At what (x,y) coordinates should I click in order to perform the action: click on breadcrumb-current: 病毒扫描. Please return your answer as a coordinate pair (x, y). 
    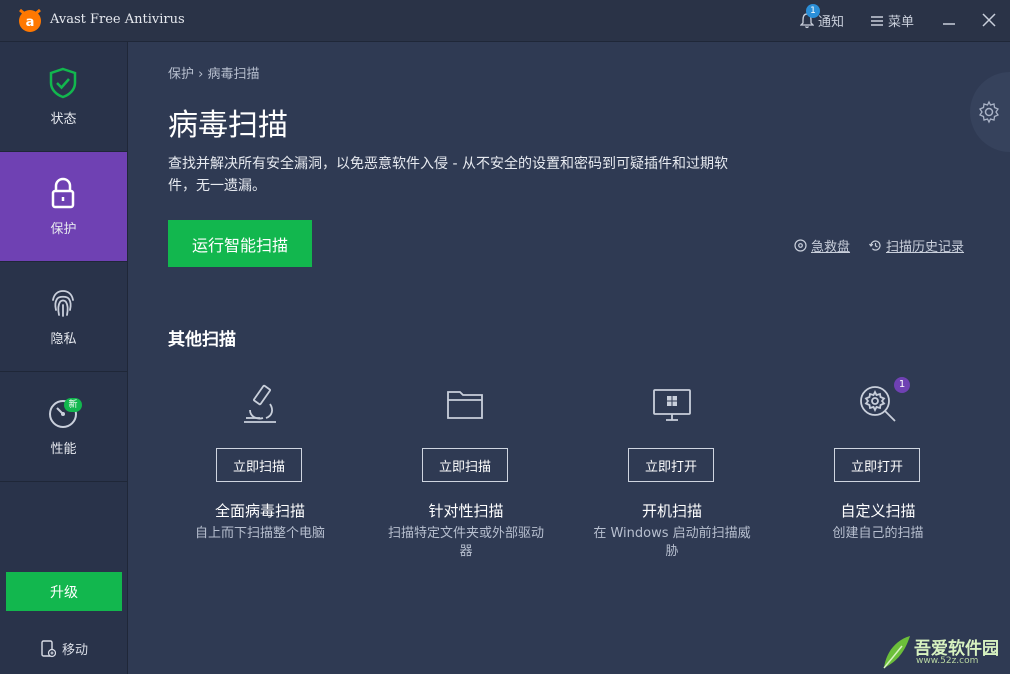
    Looking at the image, I should click on (233, 74).